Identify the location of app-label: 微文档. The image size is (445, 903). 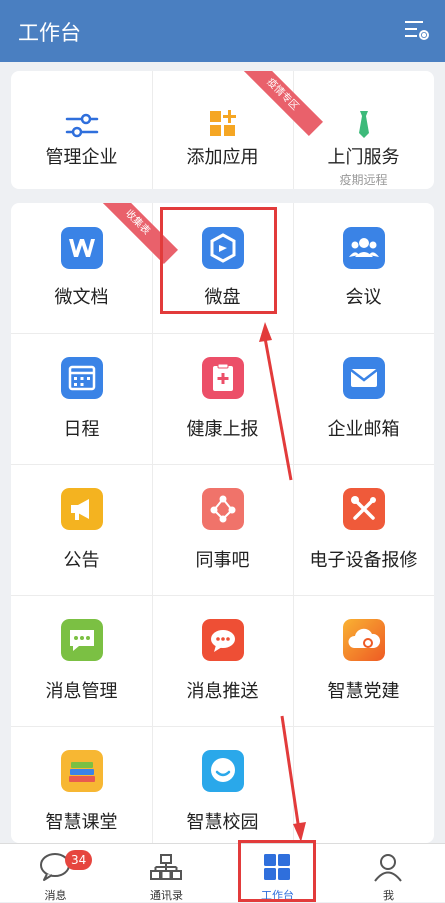
(81, 297).